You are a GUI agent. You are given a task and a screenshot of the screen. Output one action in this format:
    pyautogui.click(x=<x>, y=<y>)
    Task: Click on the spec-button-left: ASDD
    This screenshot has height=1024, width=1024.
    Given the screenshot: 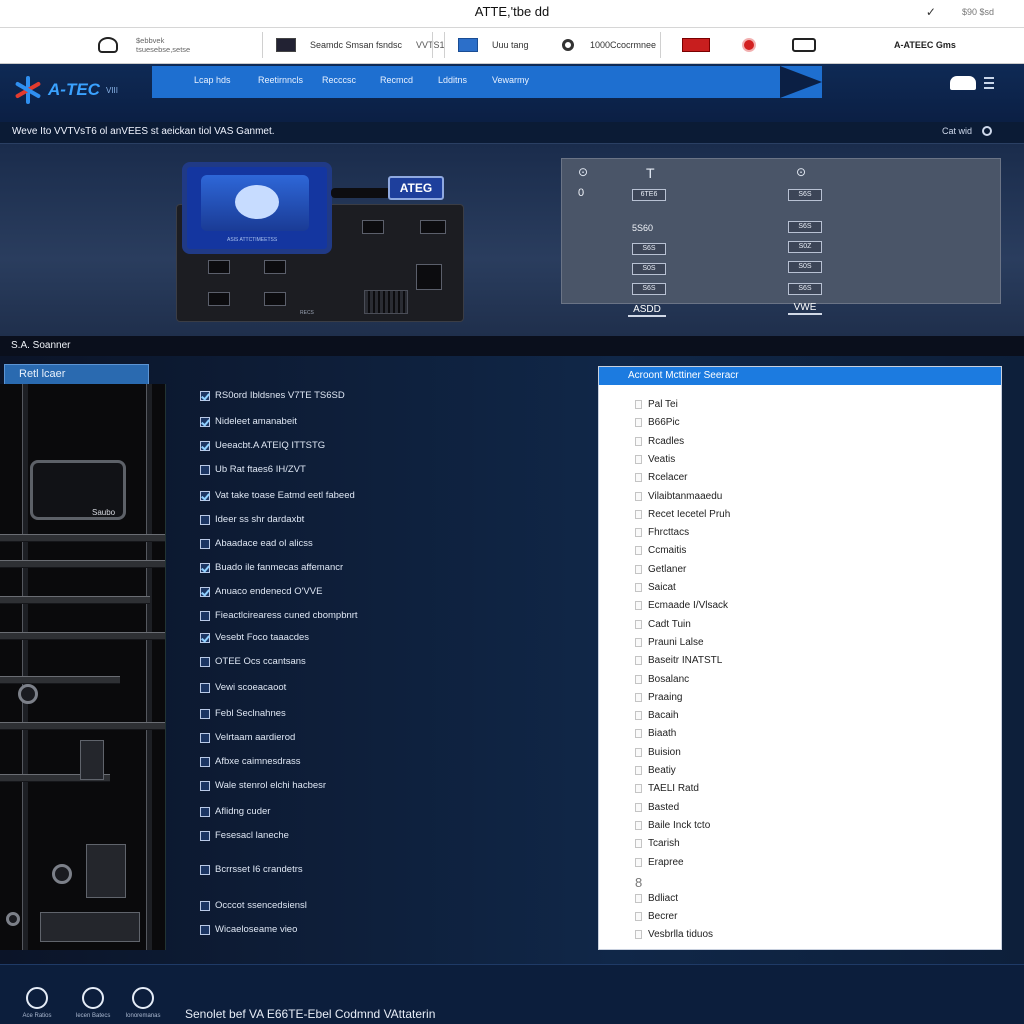 What is the action you would take?
    pyautogui.click(x=647, y=310)
    